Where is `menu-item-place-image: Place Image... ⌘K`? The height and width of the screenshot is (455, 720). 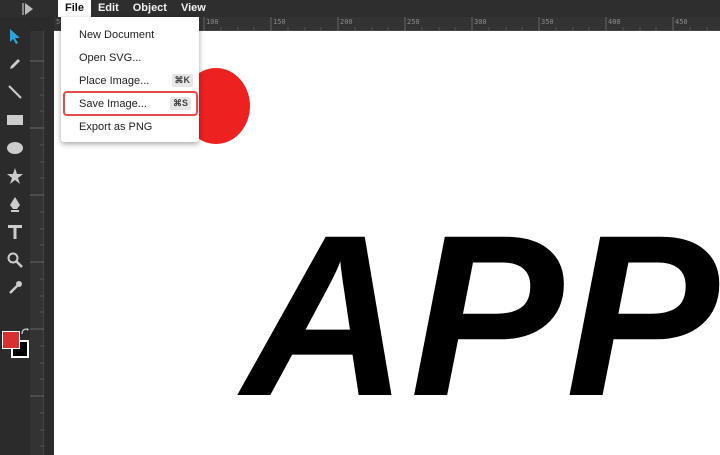
menu-item-place-image: Place Image... ⌘K is located at coordinates (130, 80).